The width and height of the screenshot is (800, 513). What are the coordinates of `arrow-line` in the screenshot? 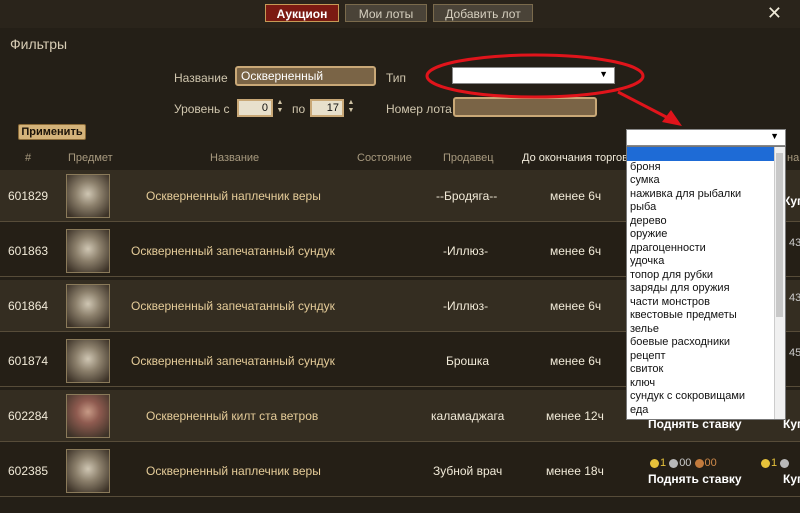 It's located at (645, 106).